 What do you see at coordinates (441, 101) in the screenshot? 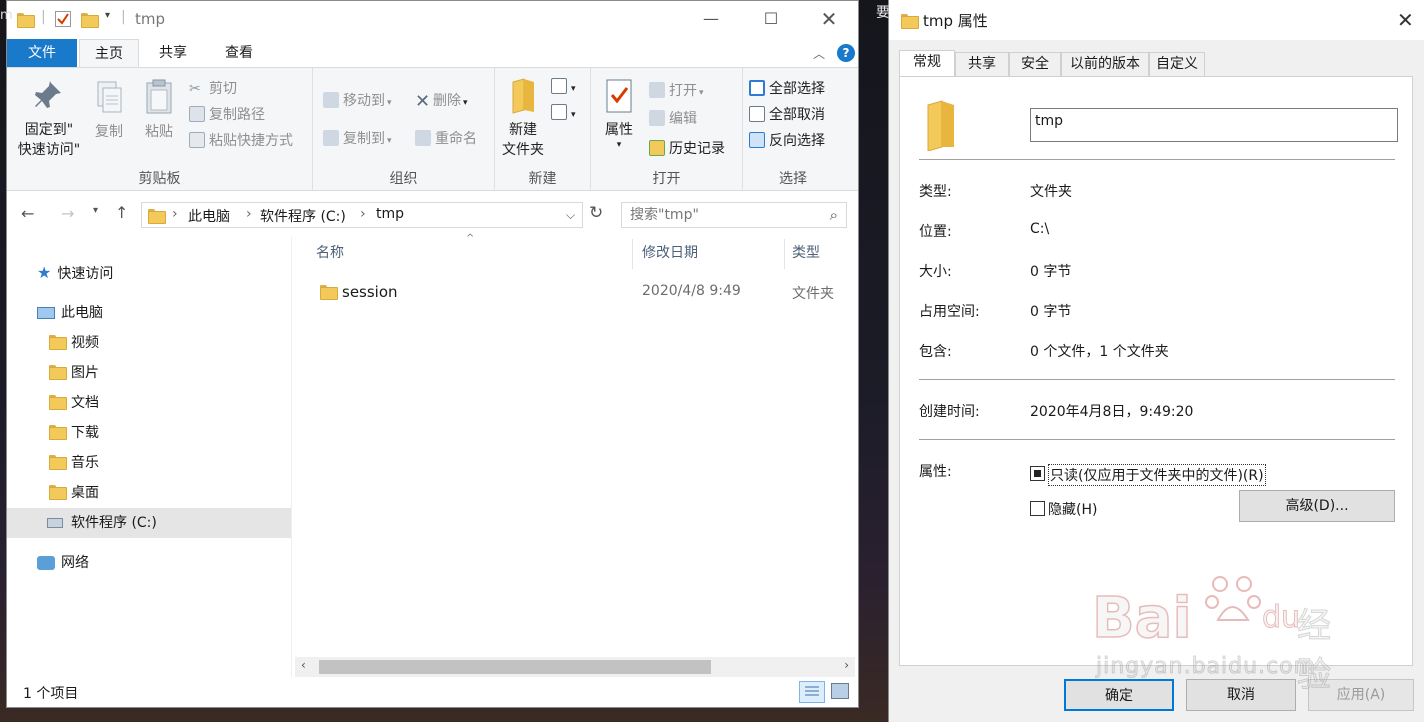
I see `delete-button: ✕ 删除 ▾` at bounding box center [441, 101].